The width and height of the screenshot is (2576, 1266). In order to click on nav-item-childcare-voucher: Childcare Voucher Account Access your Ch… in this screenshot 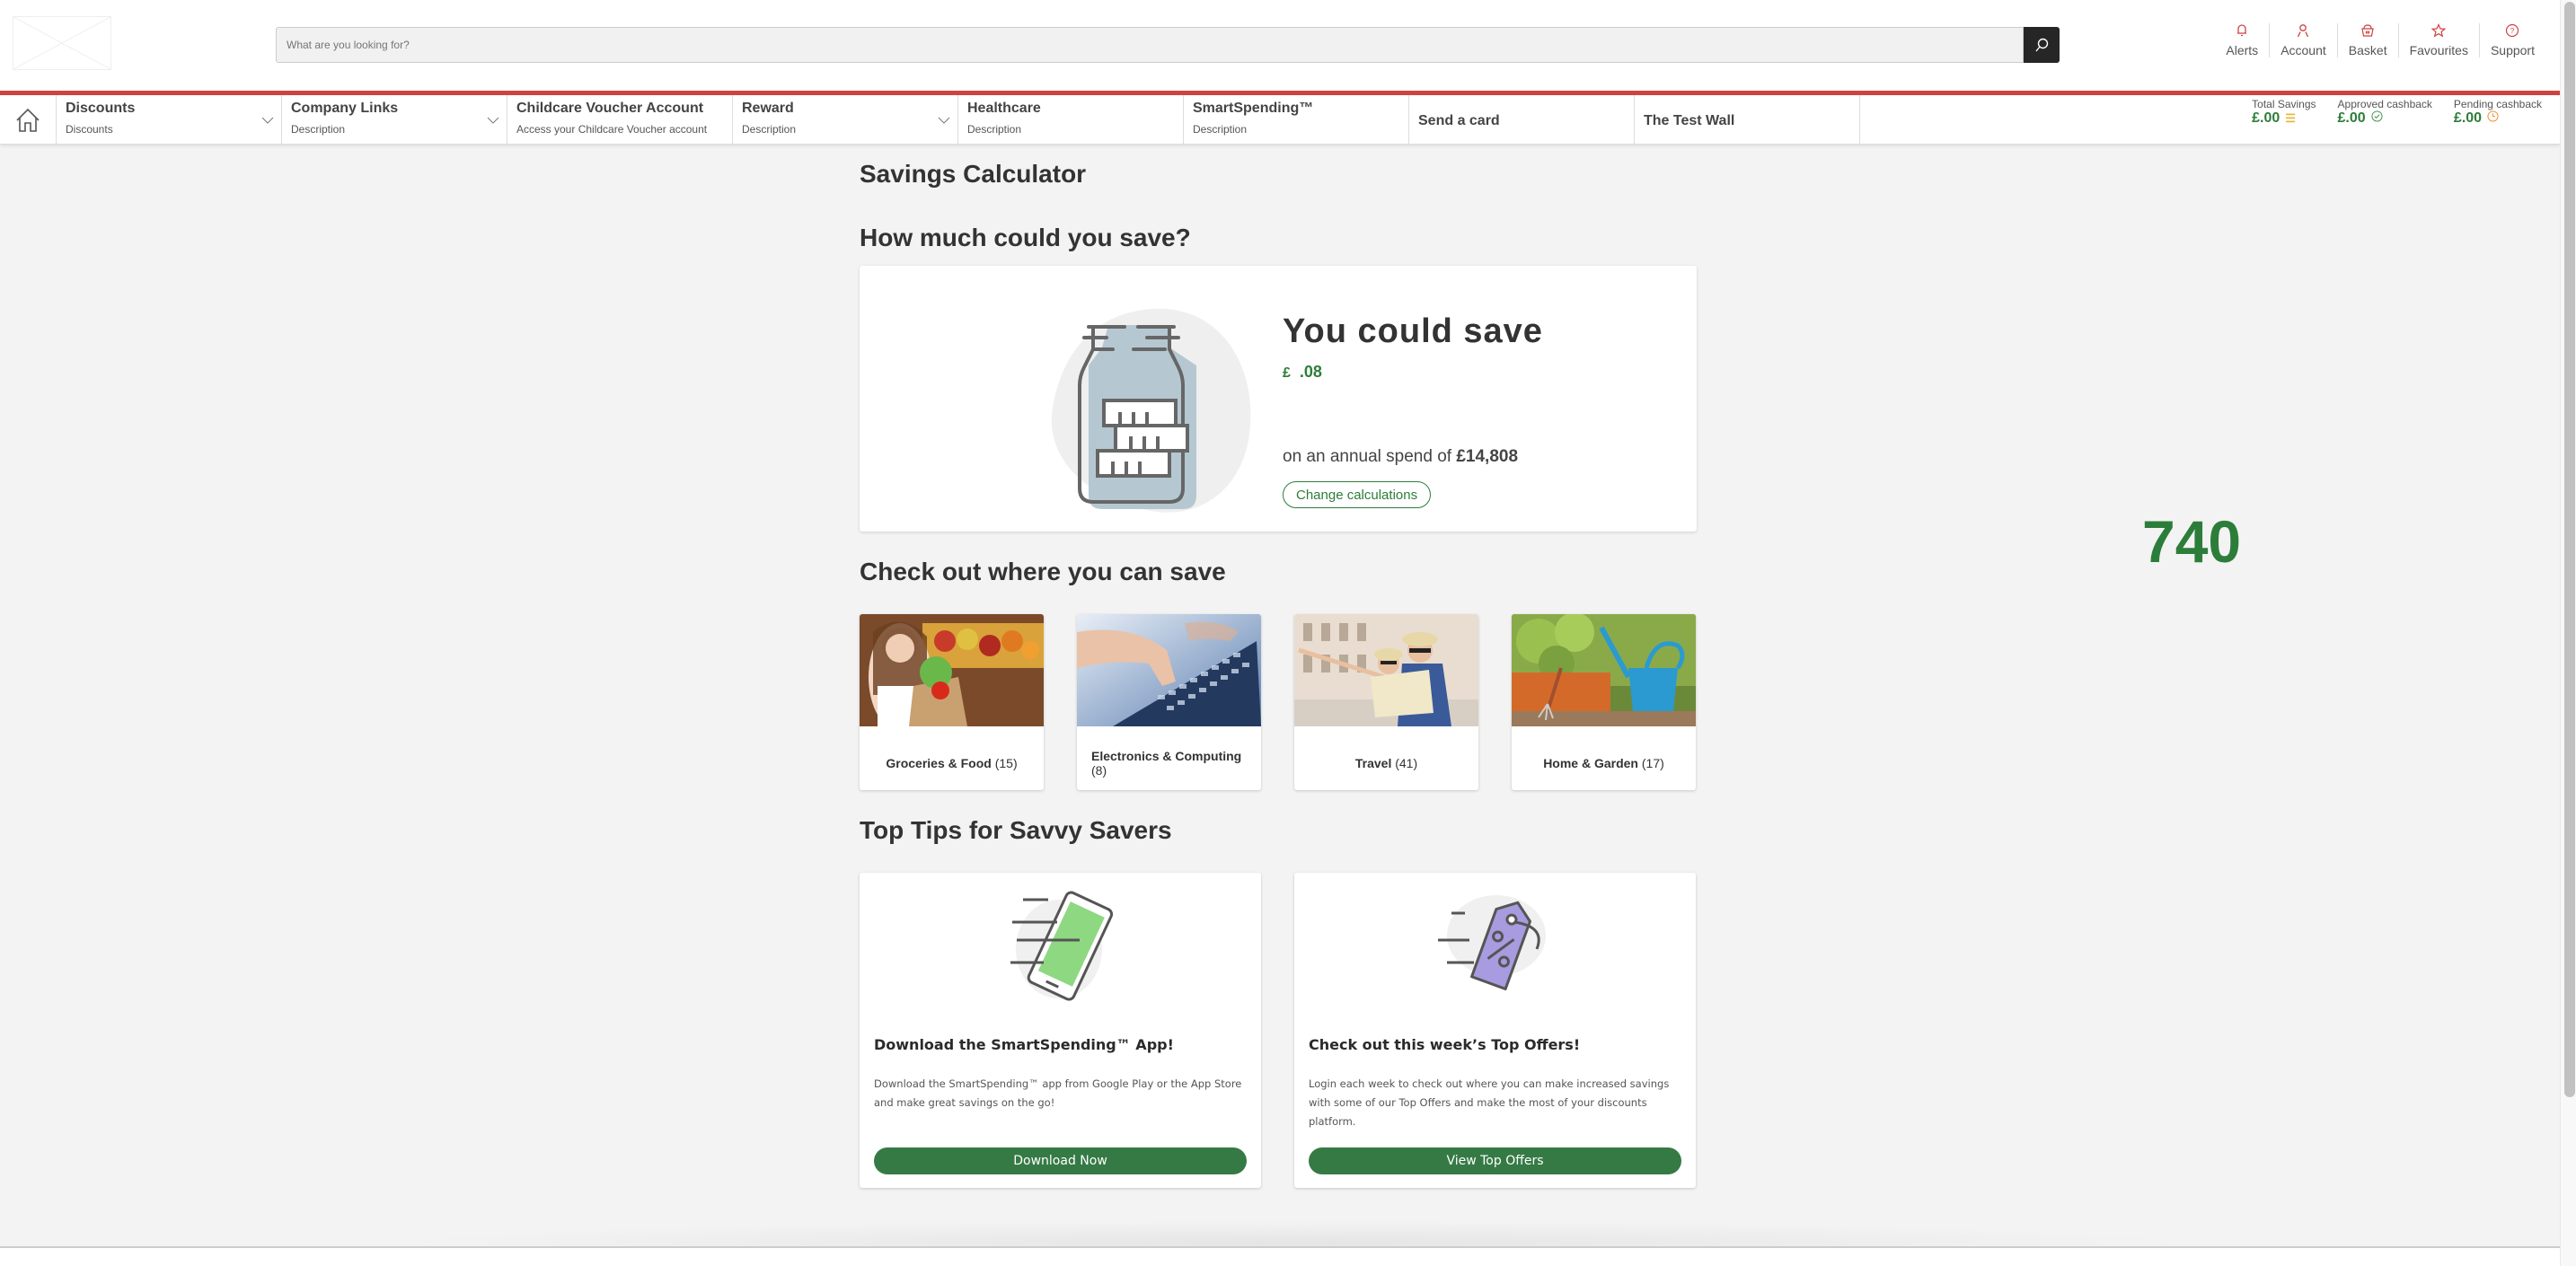, I will do `click(620, 120)`.